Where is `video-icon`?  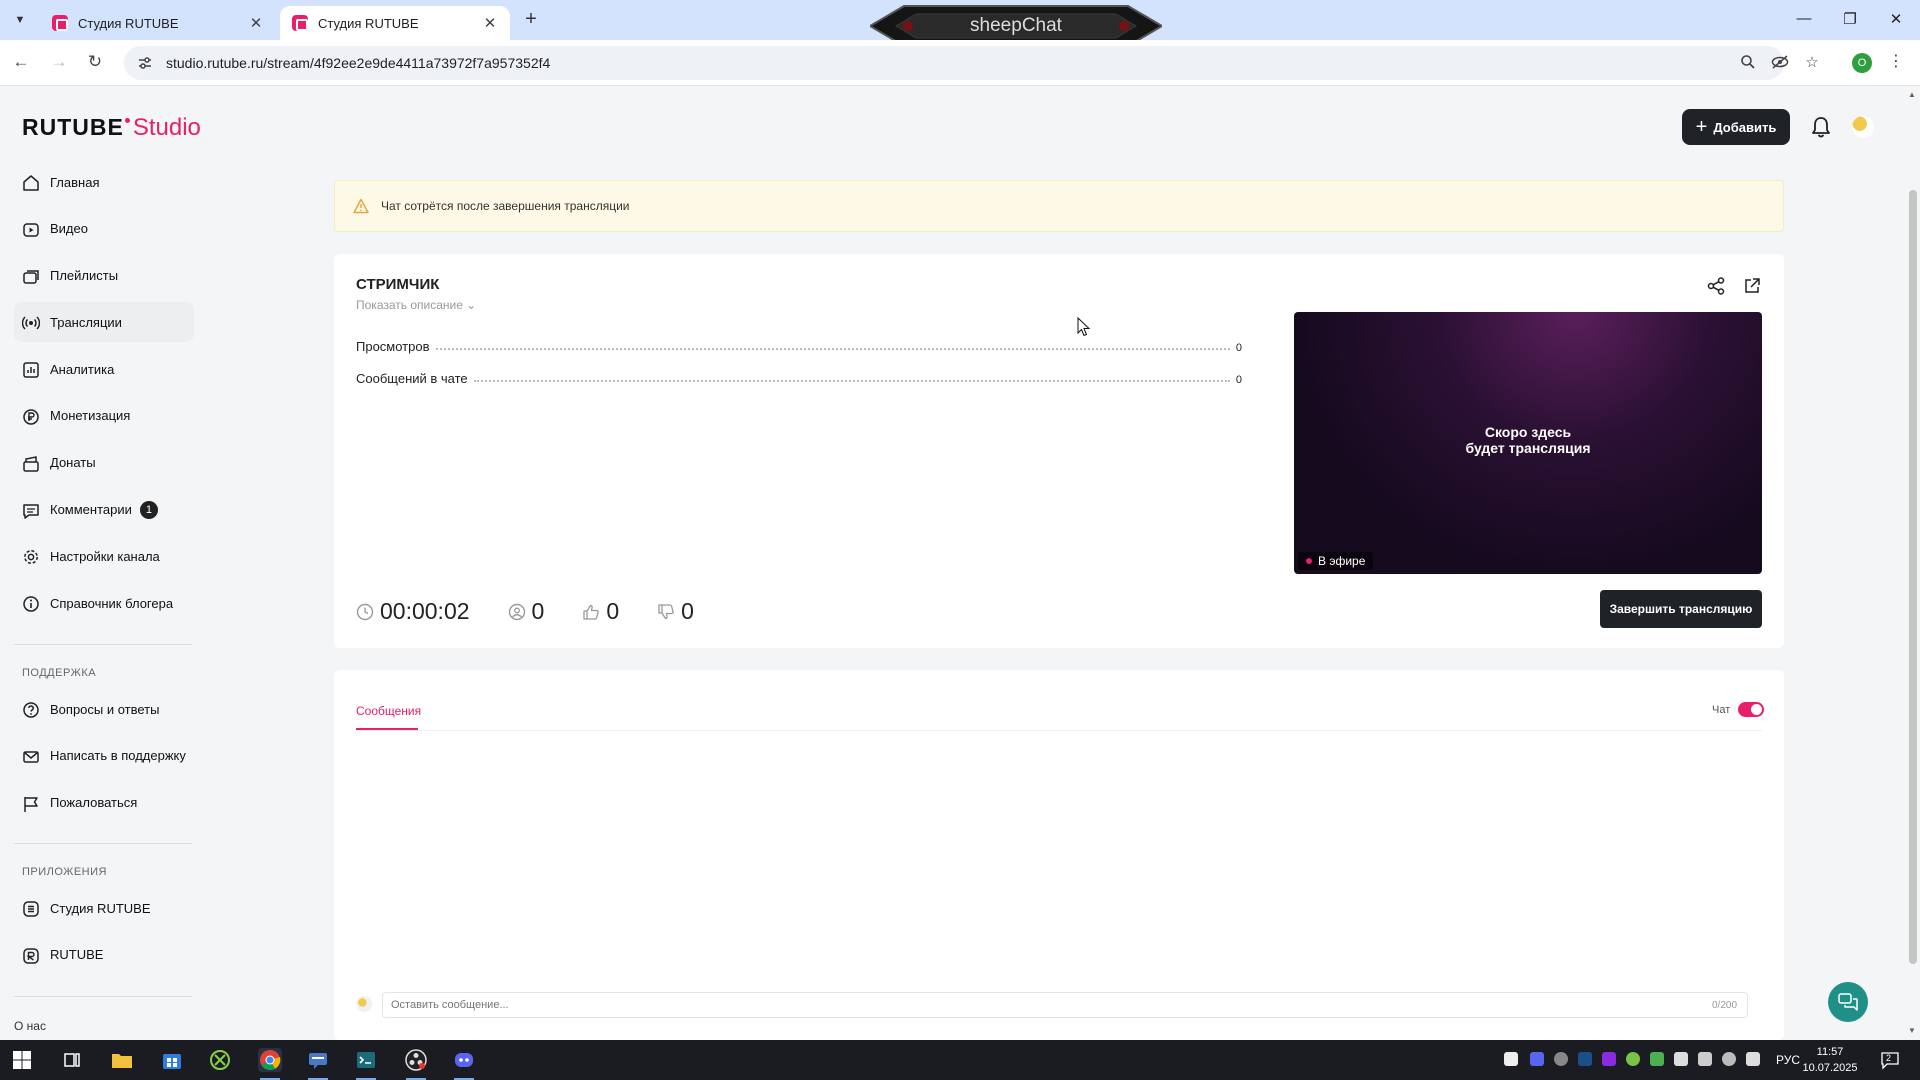
video-icon is located at coordinates (31, 230).